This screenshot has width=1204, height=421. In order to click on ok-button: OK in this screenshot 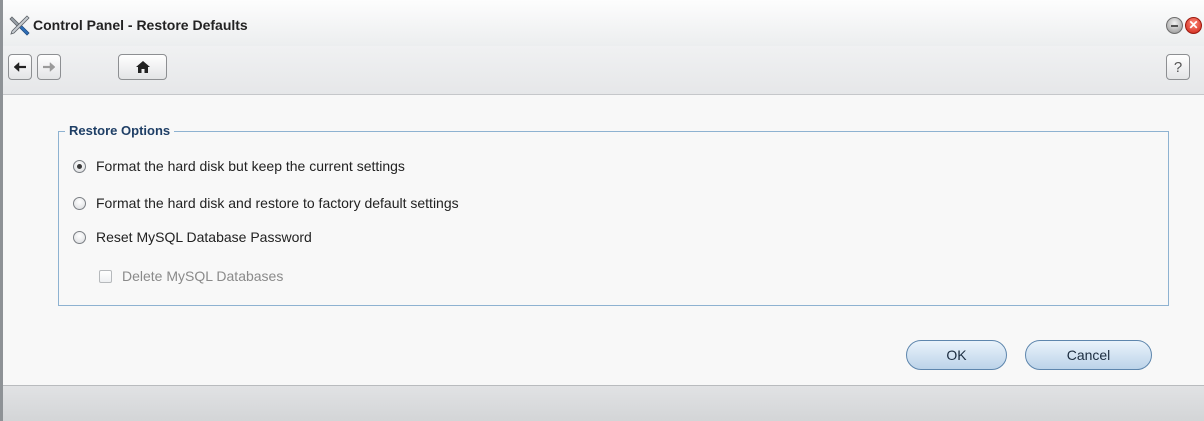, I will do `click(956, 355)`.